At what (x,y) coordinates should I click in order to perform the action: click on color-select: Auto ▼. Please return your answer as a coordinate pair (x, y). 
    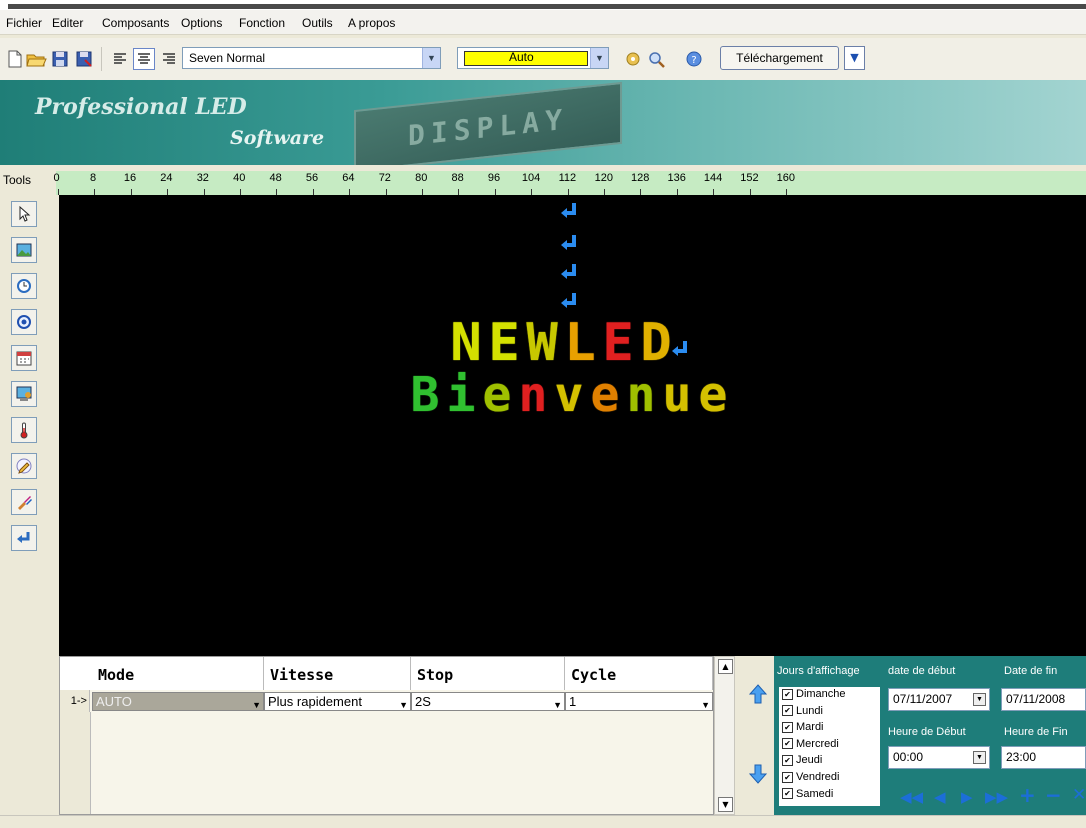
    Looking at the image, I should click on (533, 58).